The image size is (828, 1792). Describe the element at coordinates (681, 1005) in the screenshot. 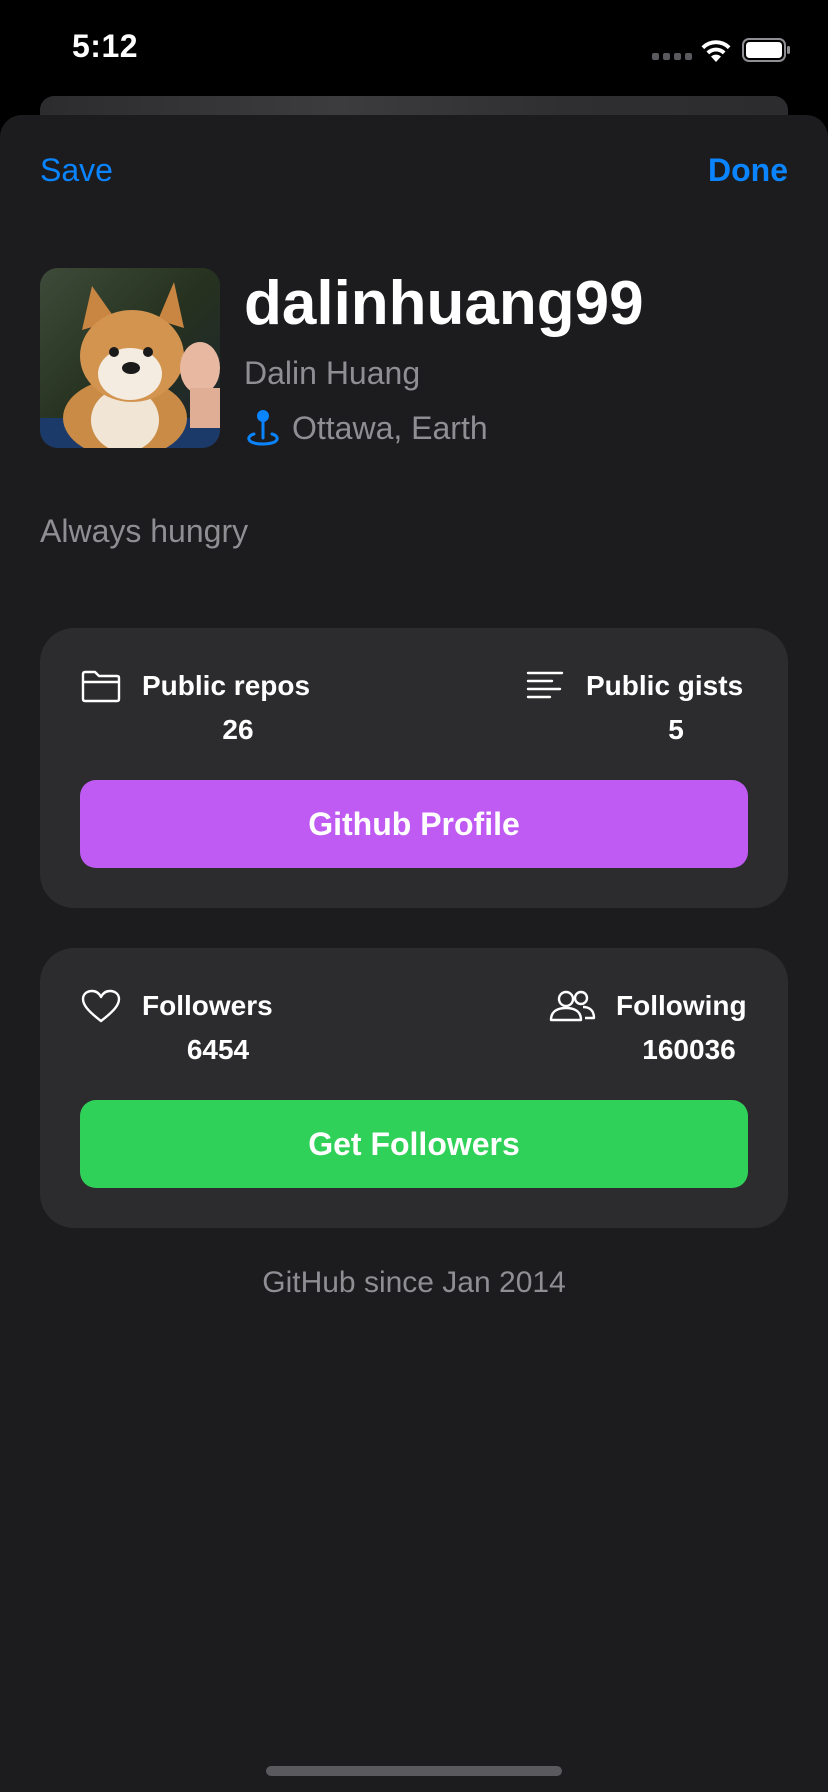

I see `following-label: Following` at that location.